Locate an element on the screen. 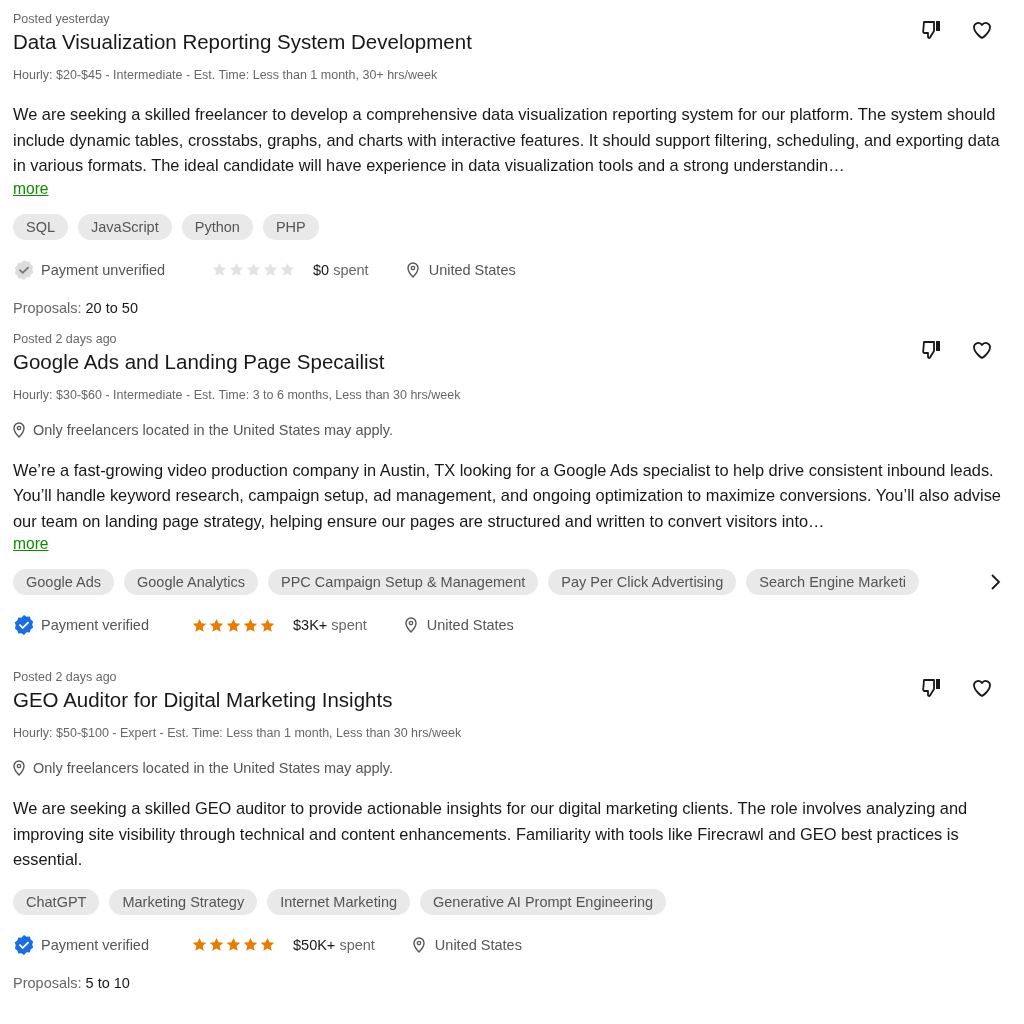 Image resolution: width=1024 pixels, height=1024 pixels. job-description: We are seeking a skilled GEO auditor to provide actionable insights for our digital marketing clients. The role involves analyzing and improving site visibility through technical and content enhancements. Familiarity with tools like Firecrawl and GEO best practices is essential. is located at coordinates (491, 834).